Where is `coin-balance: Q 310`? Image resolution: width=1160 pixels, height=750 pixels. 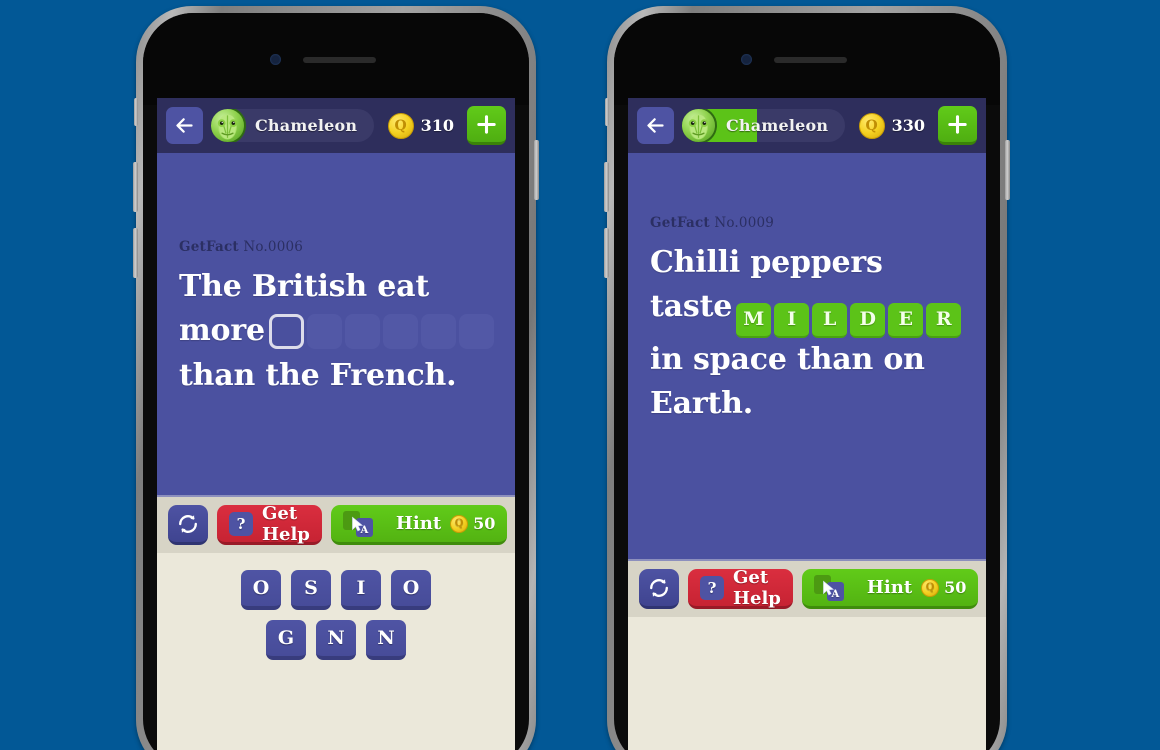 coin-balance: Q 310 is located at coordinates (420, 125).